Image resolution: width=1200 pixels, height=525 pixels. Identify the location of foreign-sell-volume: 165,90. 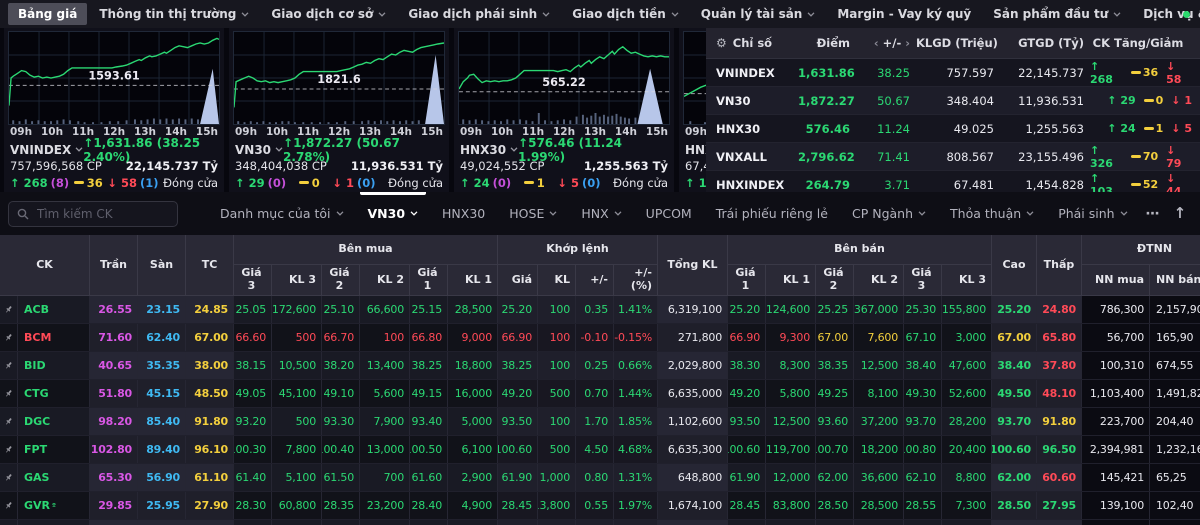
(1175, 337).